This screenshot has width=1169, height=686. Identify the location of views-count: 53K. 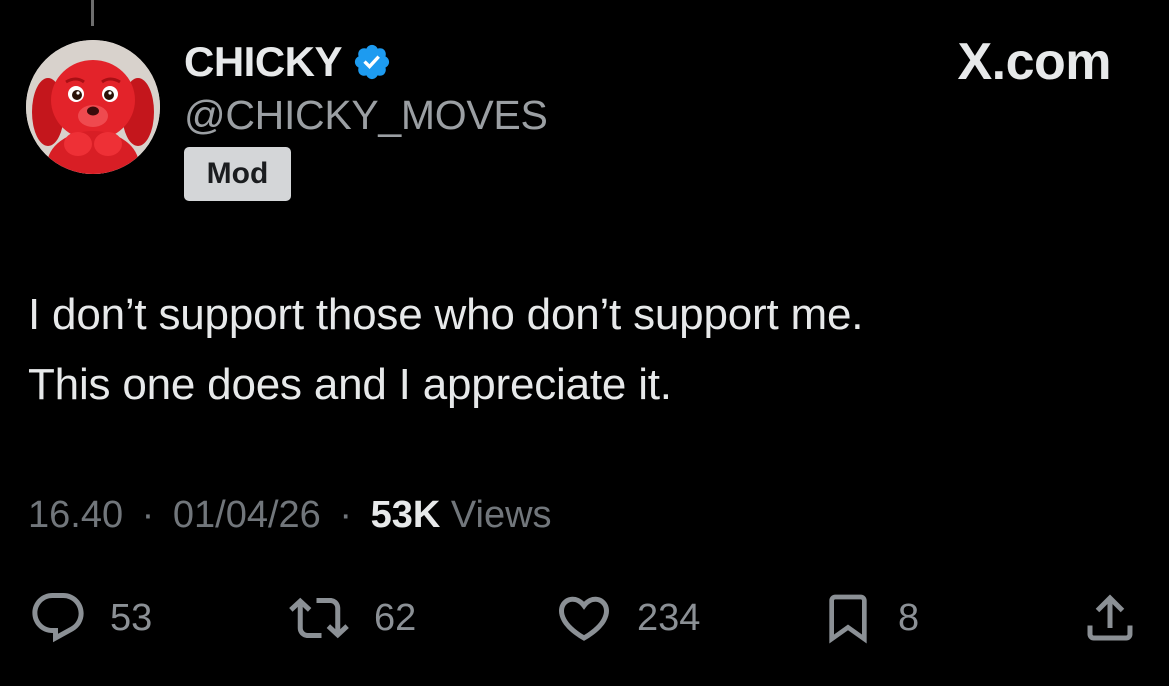
(405, 515).